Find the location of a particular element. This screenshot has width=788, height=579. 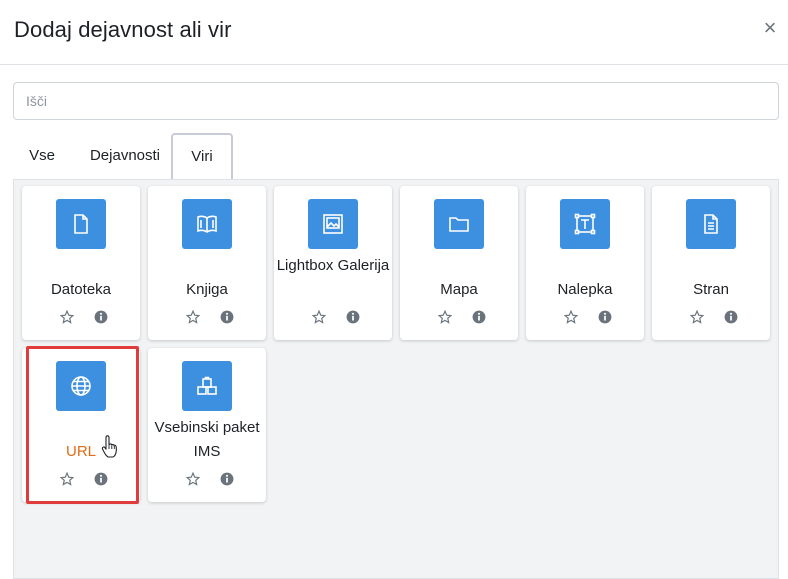

folder-icon is located at coordinates (459, 224).